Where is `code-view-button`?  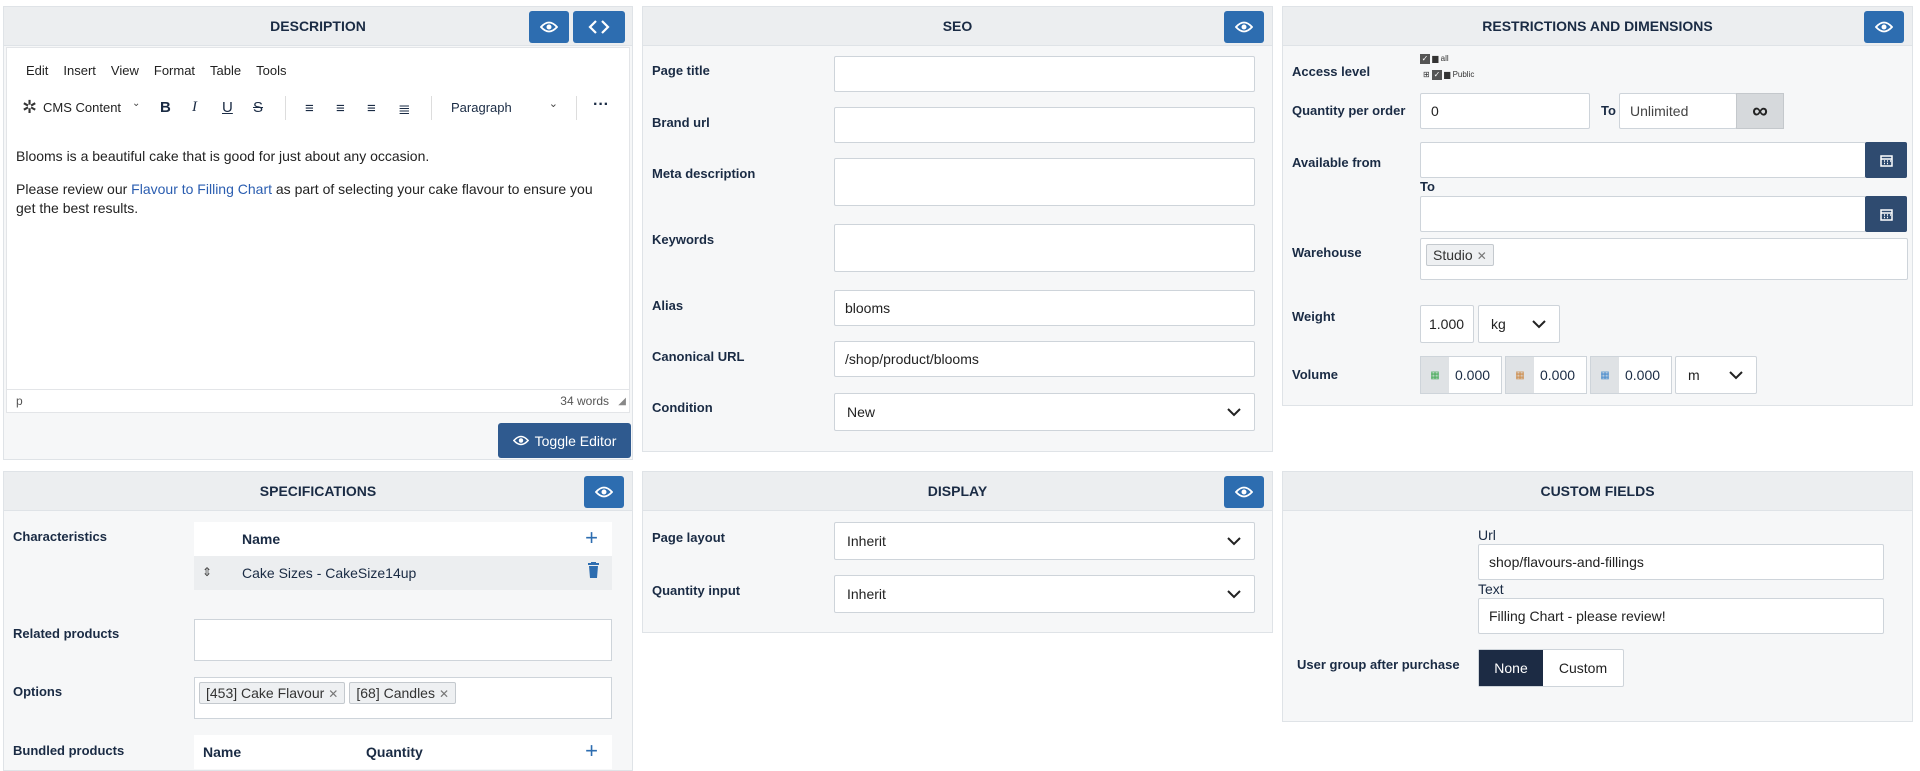
code-view-button is located at coordinates (599, 27).